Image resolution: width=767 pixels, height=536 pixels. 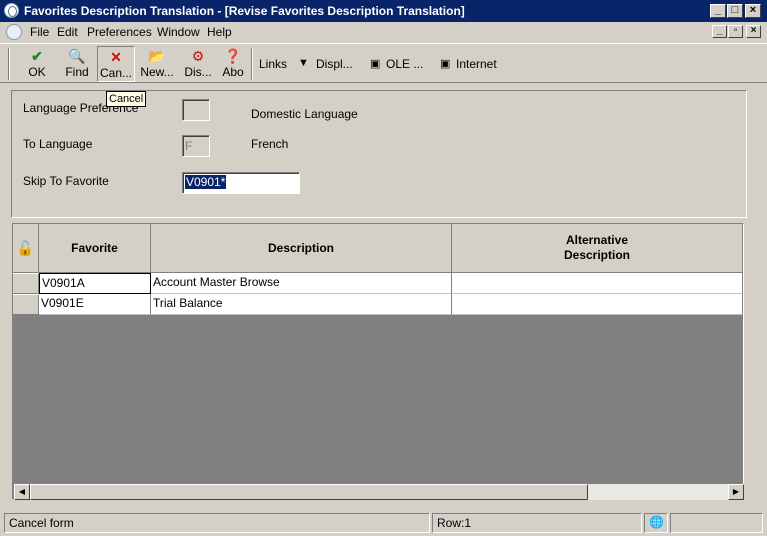 What do you see at coordinates (119, 32) in the screenshot?
I see `menu-preferences: Preferences` at bounding box center [119, 32].